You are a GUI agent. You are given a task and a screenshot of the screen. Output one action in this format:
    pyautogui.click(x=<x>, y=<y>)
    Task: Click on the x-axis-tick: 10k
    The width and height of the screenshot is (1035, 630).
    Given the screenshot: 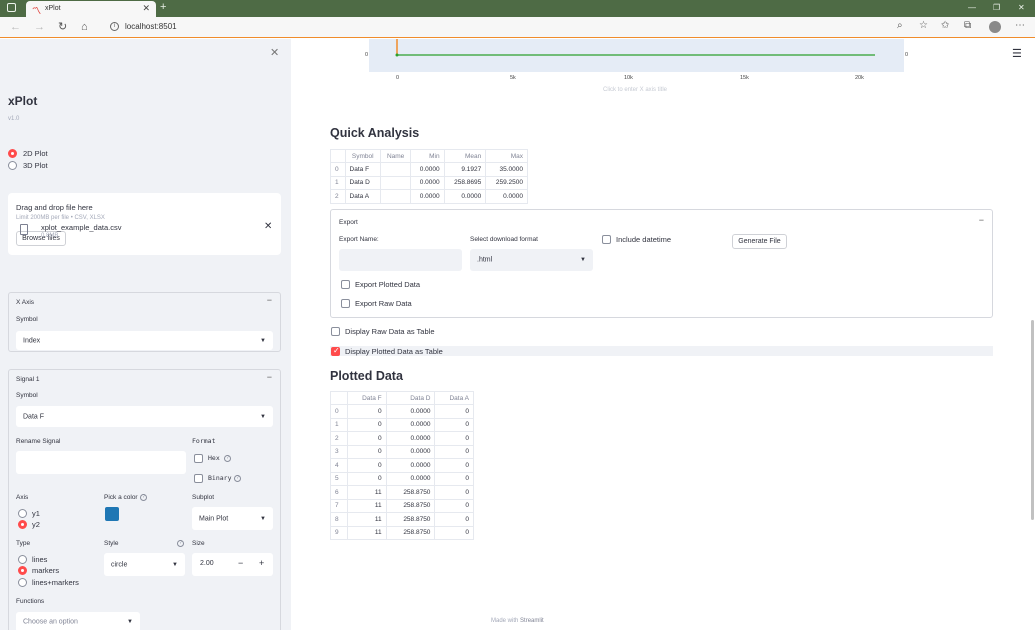 What is the action you would take?
    pyautogui.click(x=628, y=78)
    